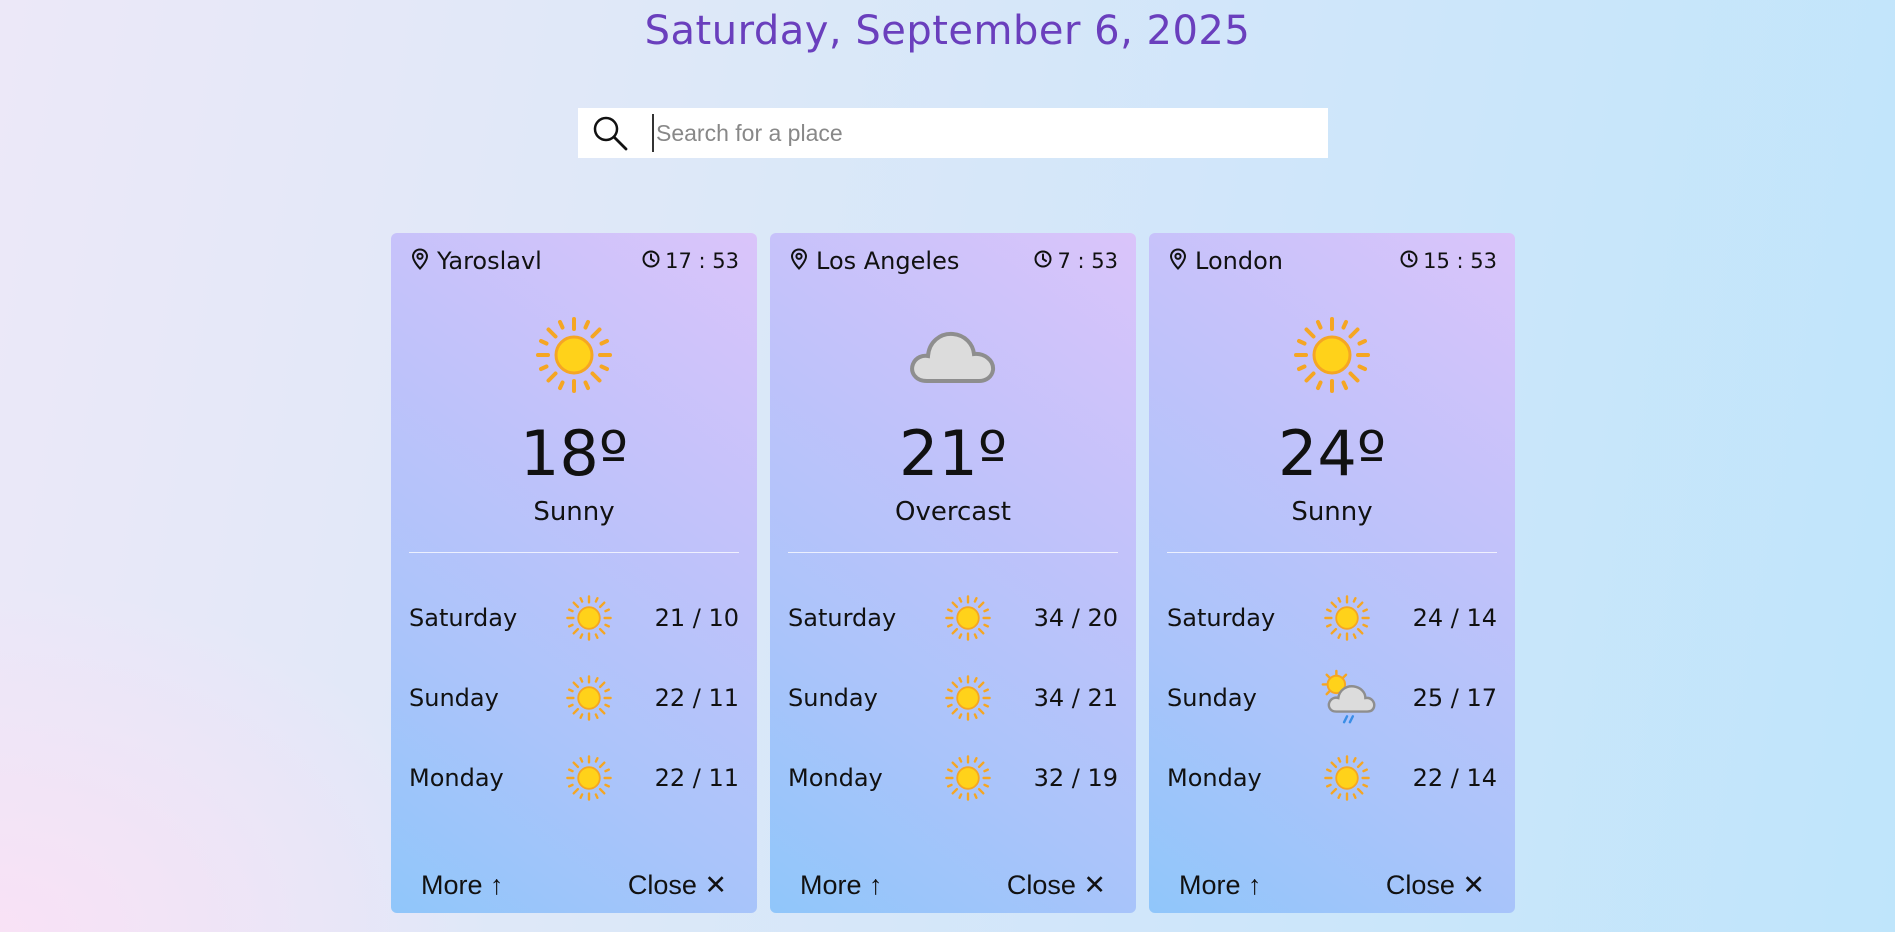  I want to click on location-name: London, so click(1239, 261).